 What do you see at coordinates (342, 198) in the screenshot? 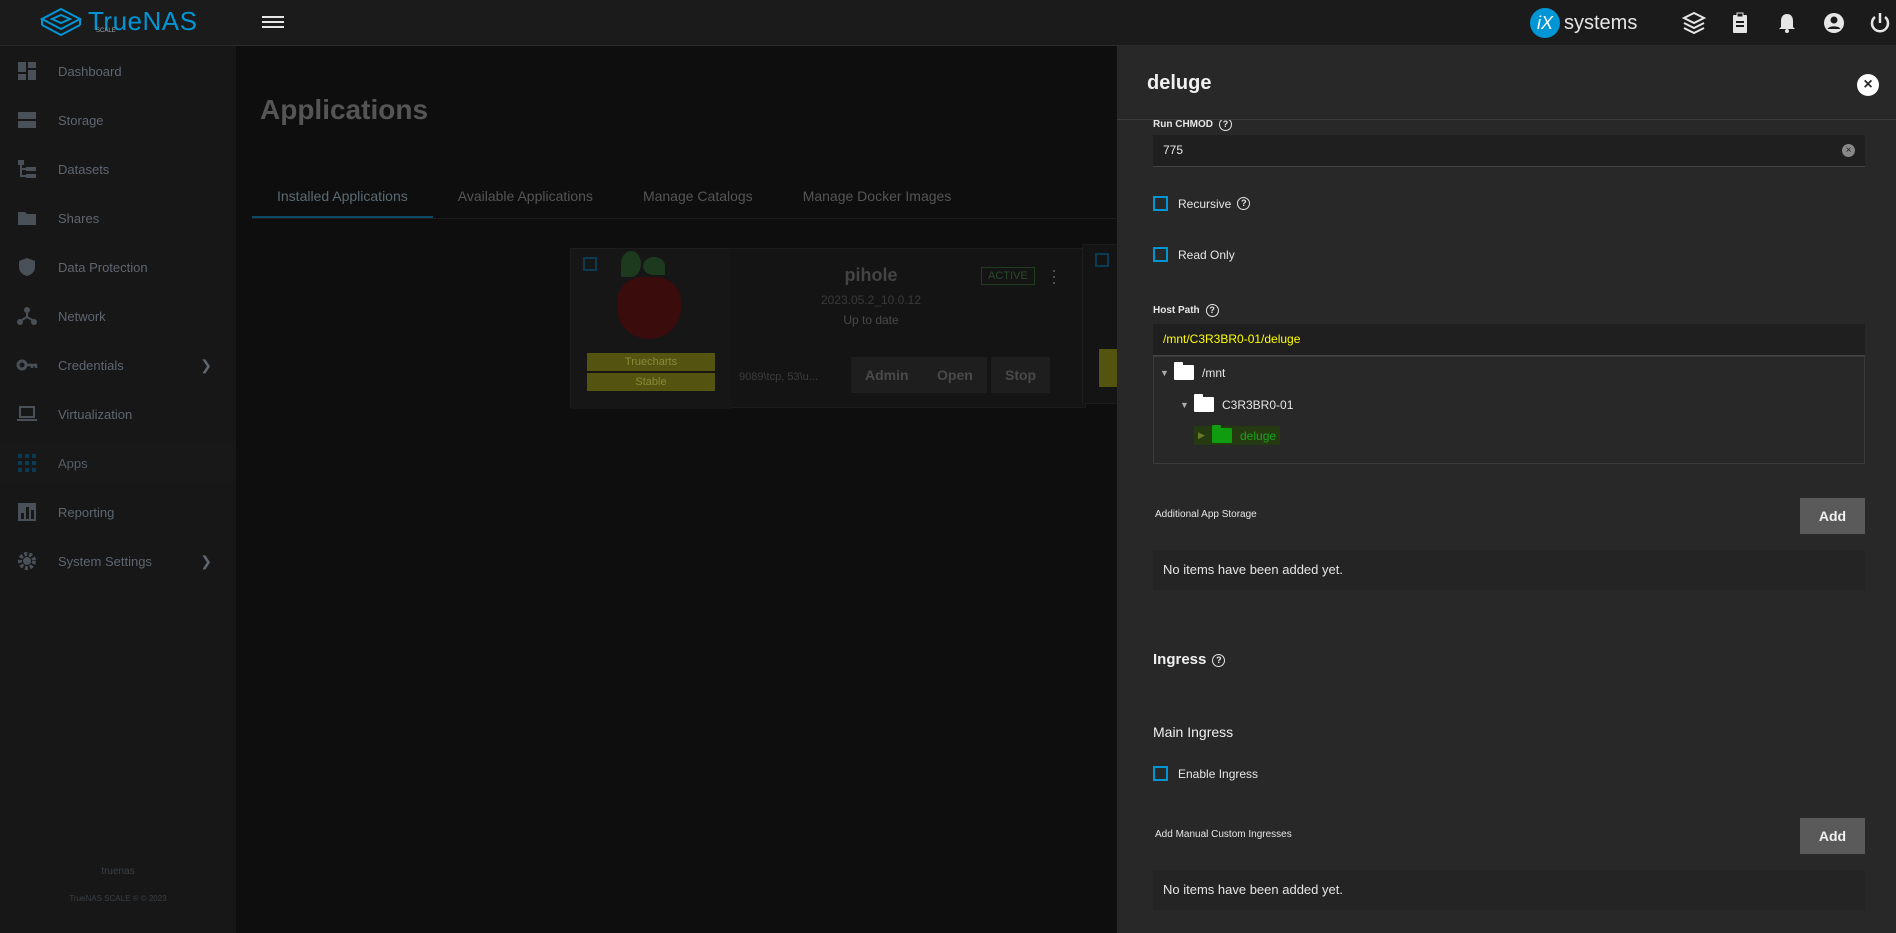
I see `tab-installed-applications: Installed Applications` at bounding box center [342, 198].